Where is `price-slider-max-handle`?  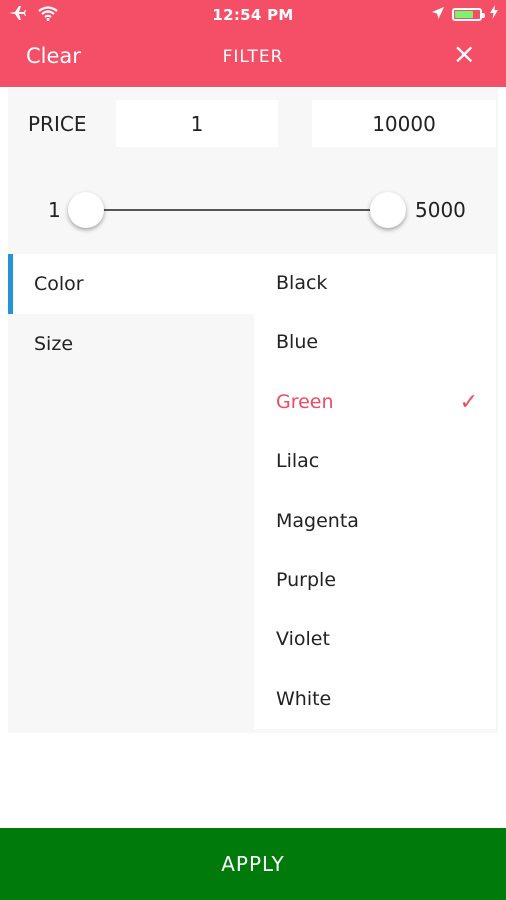 price-slider-max-handle is located at coordinates (388, 210).